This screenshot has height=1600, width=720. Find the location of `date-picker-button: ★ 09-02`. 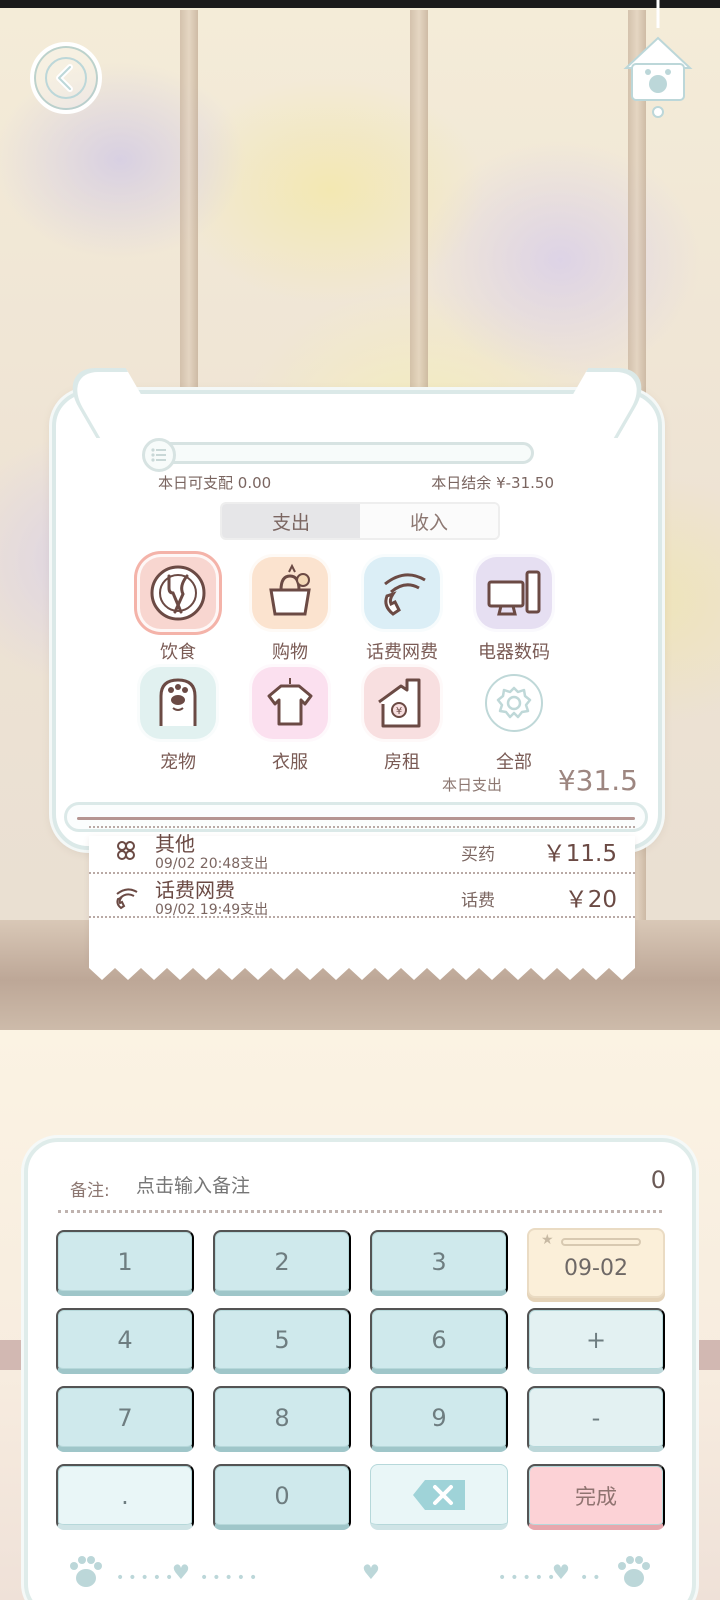

date-picker-button: ★ 09-02 is located at coordinates (596, 1263).